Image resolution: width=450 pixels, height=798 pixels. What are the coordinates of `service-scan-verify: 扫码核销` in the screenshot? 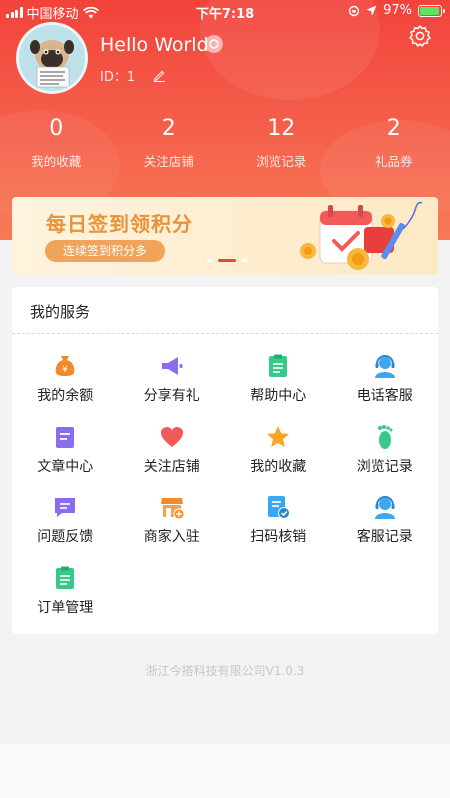 It's located at (278, 525).